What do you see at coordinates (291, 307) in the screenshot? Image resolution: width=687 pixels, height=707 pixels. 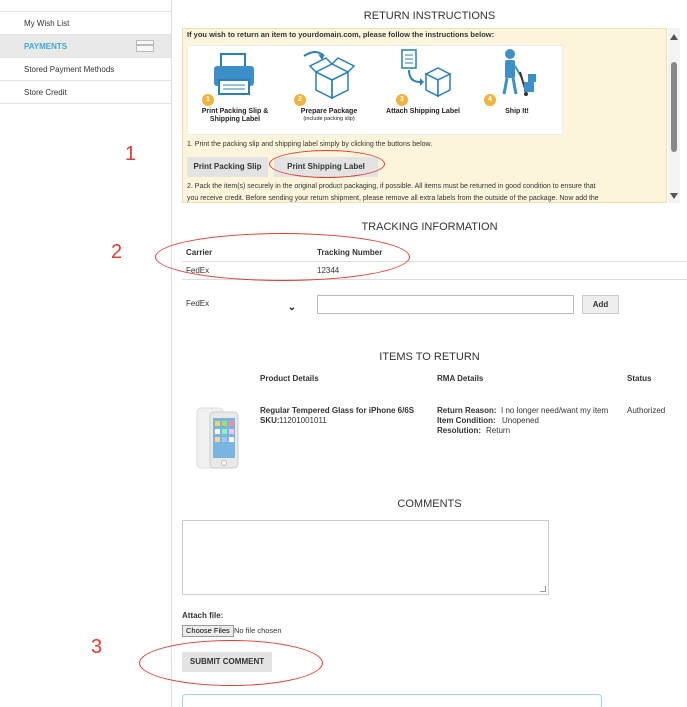 I see `chevron-down-icon: ⌄` at bounding box center [291, 307].